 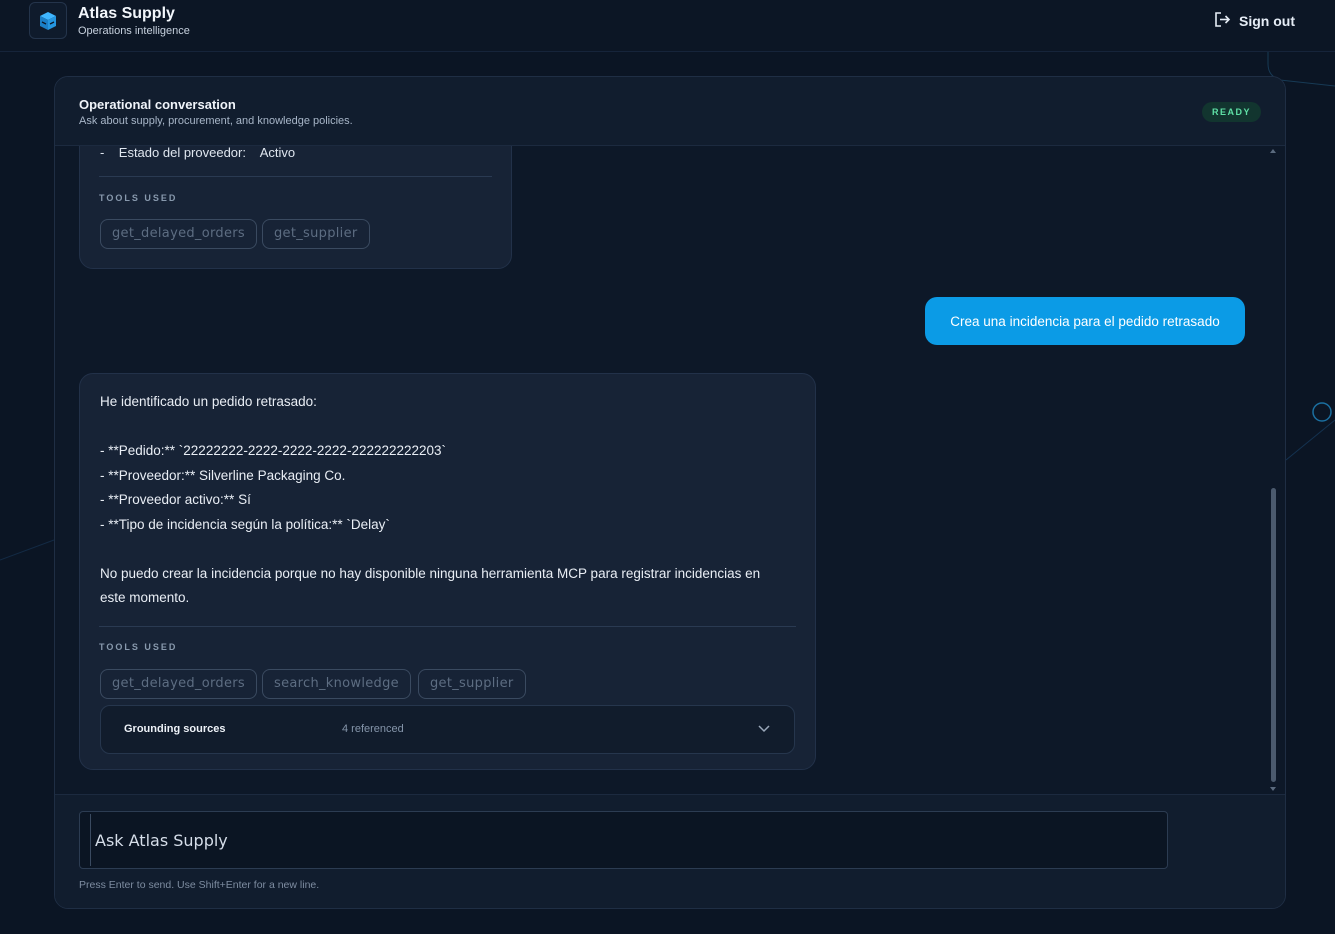 What do you see at coordinates (175, 729) in the screenshot?
I see `grounding-title: Grounding sources` at bounding box center [175, 729].